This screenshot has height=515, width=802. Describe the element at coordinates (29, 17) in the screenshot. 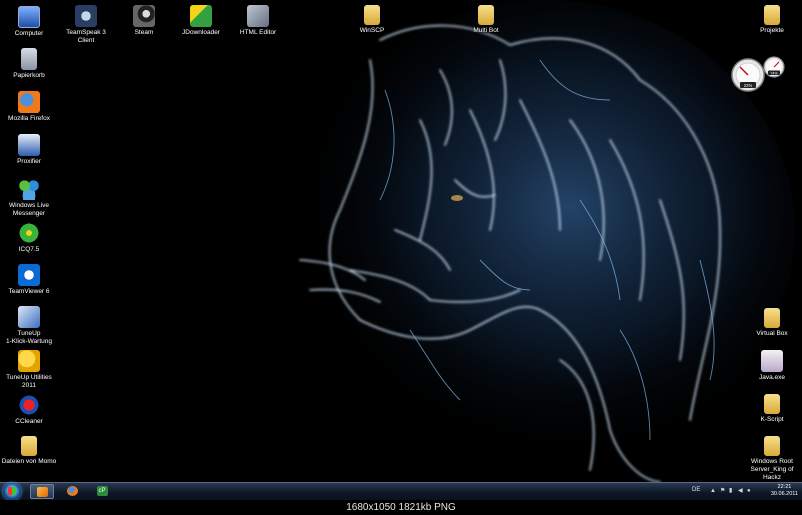

I see `computer-icon` at that location.